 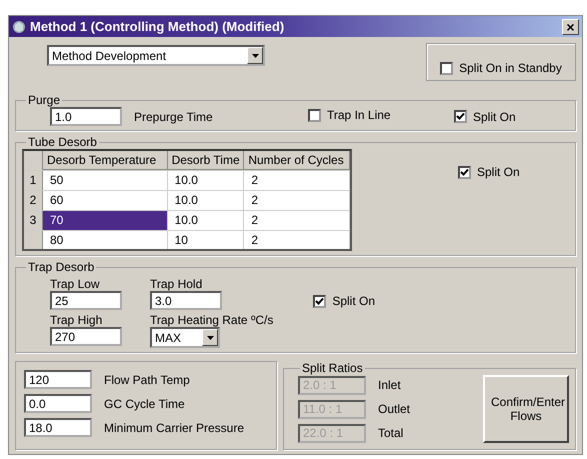 I want to click on field-label: Prepurge Time, so click(x=174, y=117).